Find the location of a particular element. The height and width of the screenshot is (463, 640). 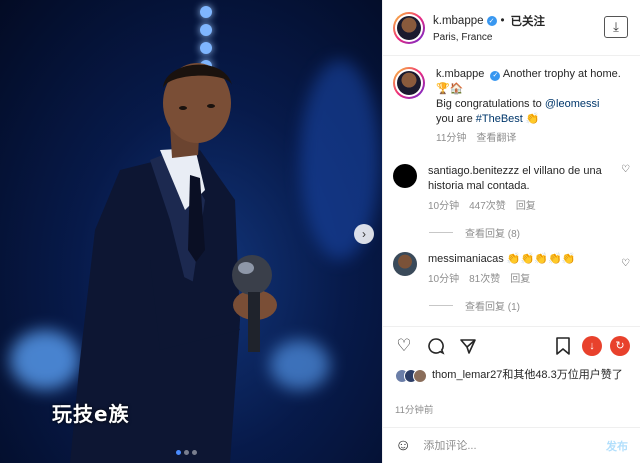

carousel-indicator is located at coordinates (186, 452).